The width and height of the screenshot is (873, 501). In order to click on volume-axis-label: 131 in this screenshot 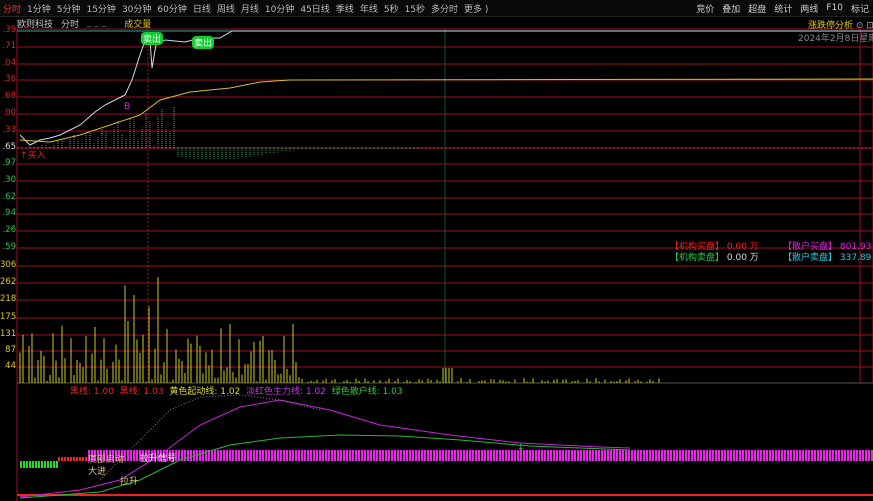, I will do `click(8, 334)`.